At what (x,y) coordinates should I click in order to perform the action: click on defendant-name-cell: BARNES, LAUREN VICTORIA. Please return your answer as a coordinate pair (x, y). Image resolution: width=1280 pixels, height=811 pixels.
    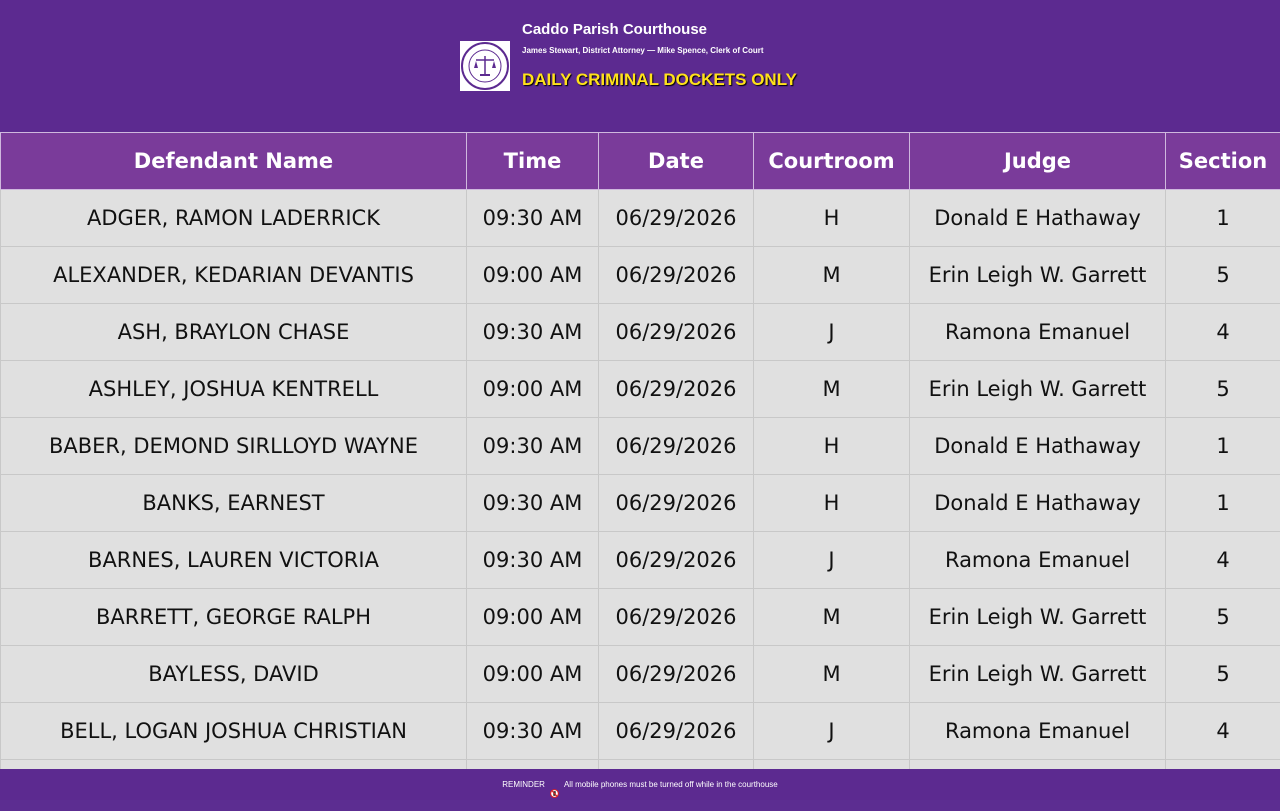
    Looking at the image, I should click on (234, 560).